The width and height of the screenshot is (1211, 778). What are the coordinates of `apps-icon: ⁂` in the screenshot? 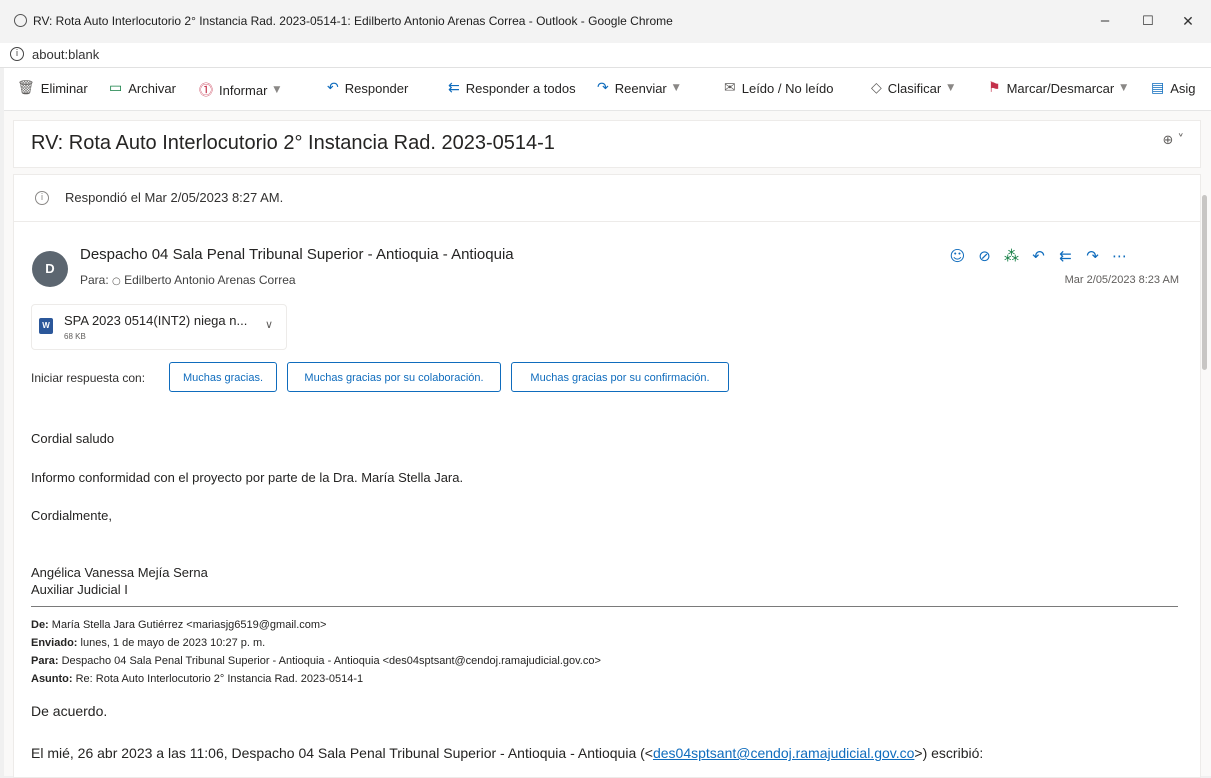 It's located at (1011, 256).